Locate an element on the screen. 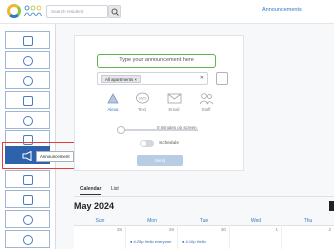 The height and width of the screenshot is (249, 334). search-icon is located at coordinates (115, 12).